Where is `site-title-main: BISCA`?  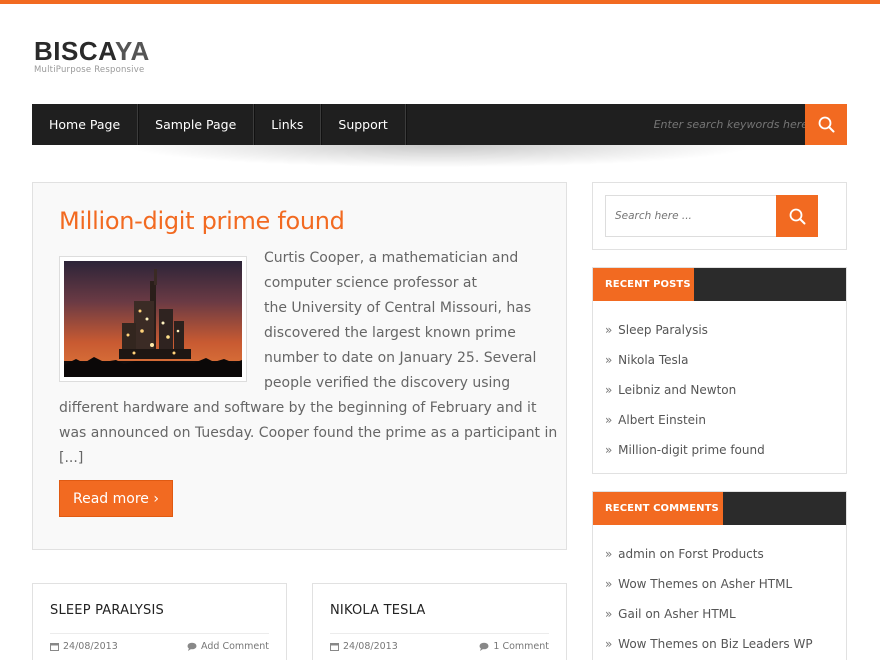
site-title-main: BISCA is located at coordinates (75, 51).